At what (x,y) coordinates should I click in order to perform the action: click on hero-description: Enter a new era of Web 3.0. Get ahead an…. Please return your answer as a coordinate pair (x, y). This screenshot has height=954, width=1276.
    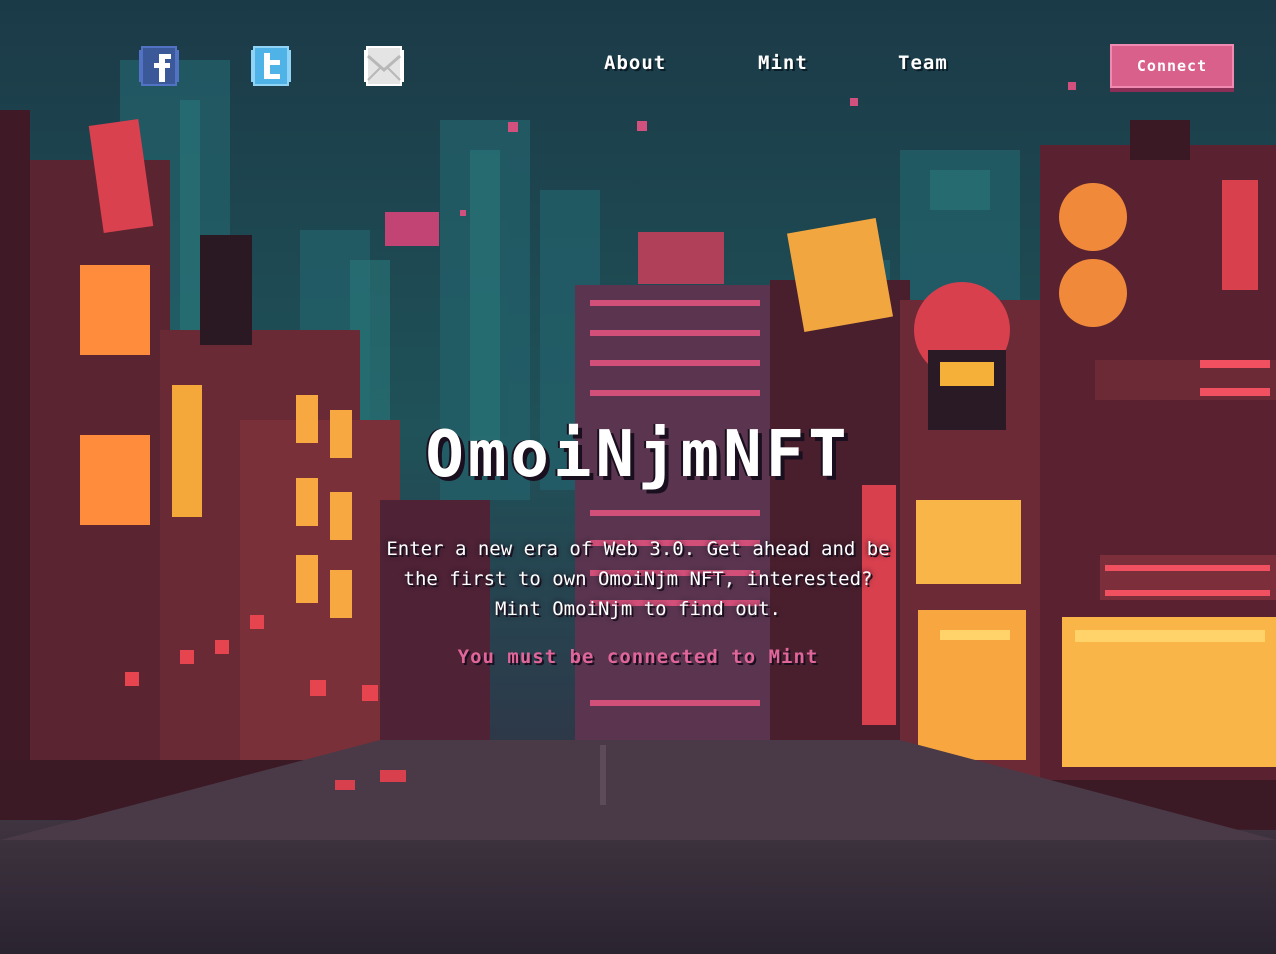
    Looking at the image, I should click on (638, 579).